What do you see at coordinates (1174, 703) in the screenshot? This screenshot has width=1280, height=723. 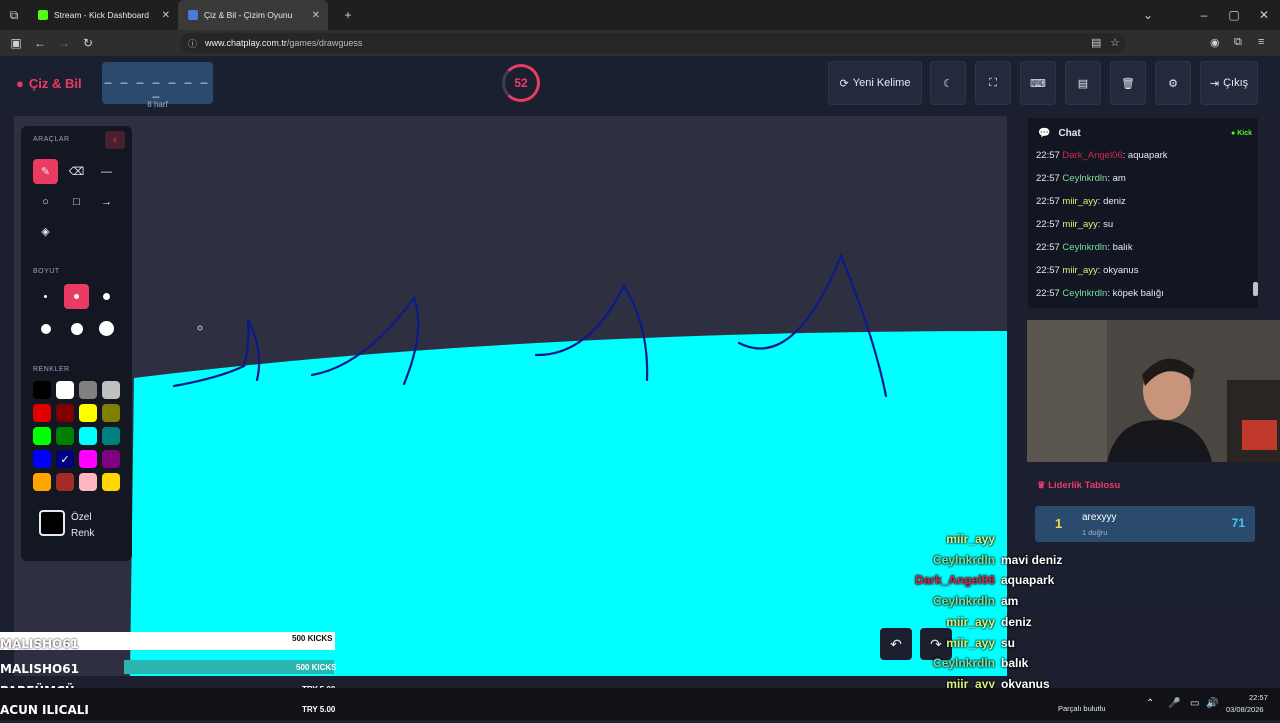 I see `mic-icon: 🎤` at bounding box center [1174, 703].